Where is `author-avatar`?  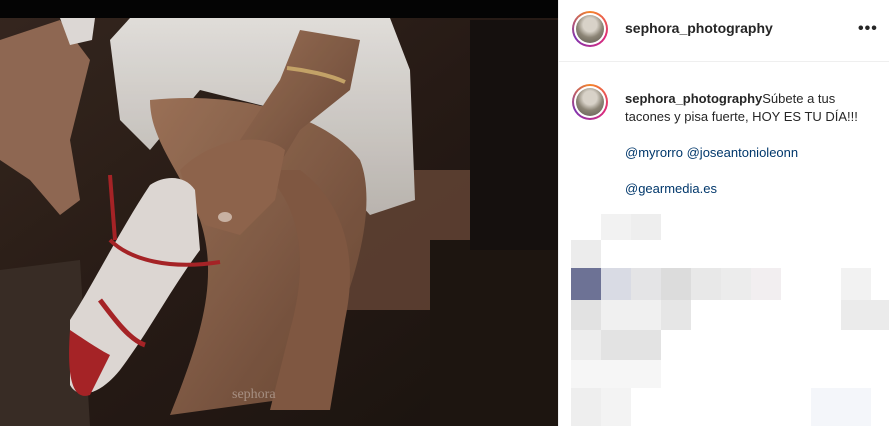
author-avatar is located at coordinates (590, 29).